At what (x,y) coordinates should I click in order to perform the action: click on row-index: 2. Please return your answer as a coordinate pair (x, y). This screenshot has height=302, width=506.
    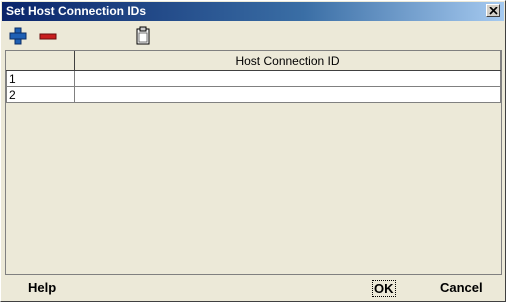
    Looking at the image, I should click on (40, 94).